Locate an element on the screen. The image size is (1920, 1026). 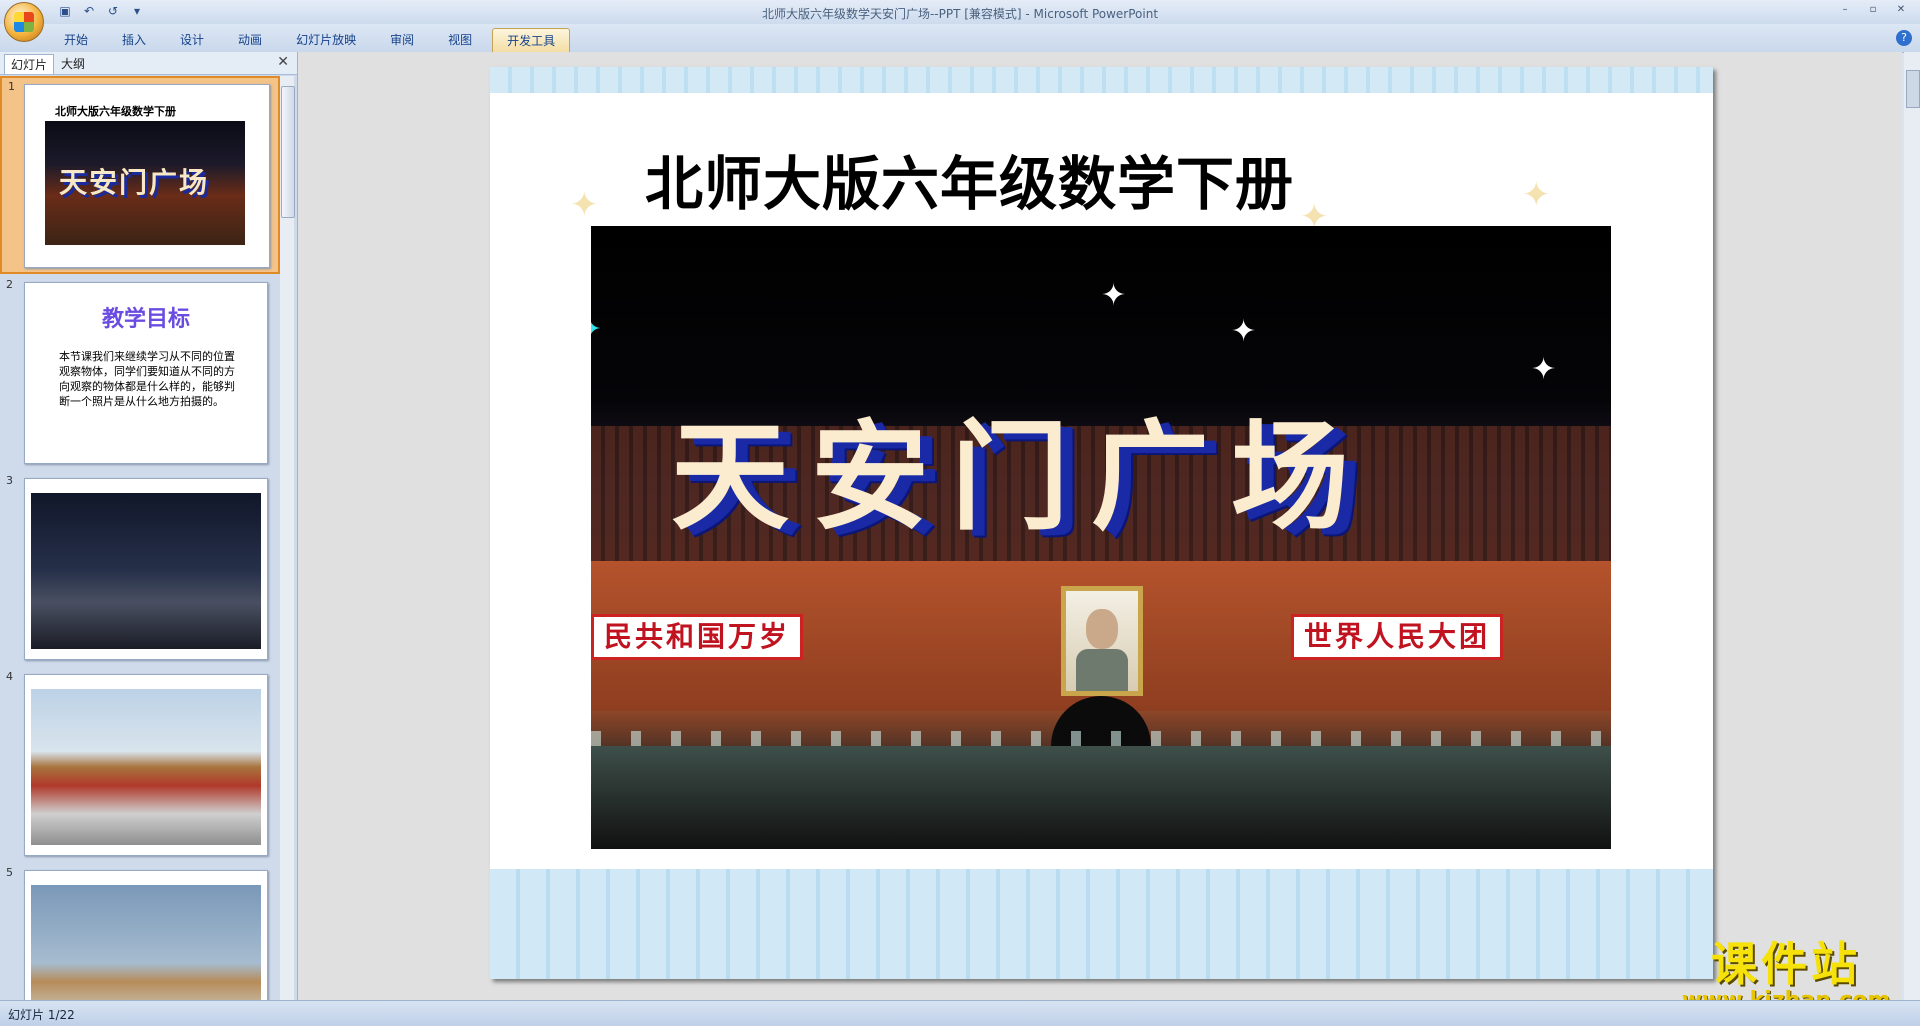
slide-thumbnail: 3 is located at coordinates (140, 570).